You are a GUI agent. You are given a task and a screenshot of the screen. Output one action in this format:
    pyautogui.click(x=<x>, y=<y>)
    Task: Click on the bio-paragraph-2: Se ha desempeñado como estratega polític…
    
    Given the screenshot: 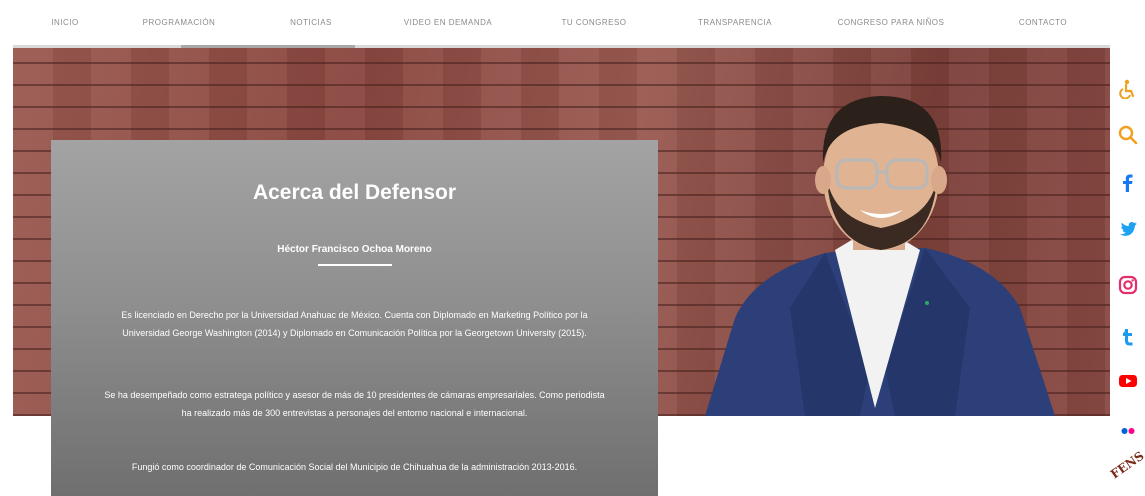 What is the action you would take?
    pyautogui.click(x=354, y=404)
    